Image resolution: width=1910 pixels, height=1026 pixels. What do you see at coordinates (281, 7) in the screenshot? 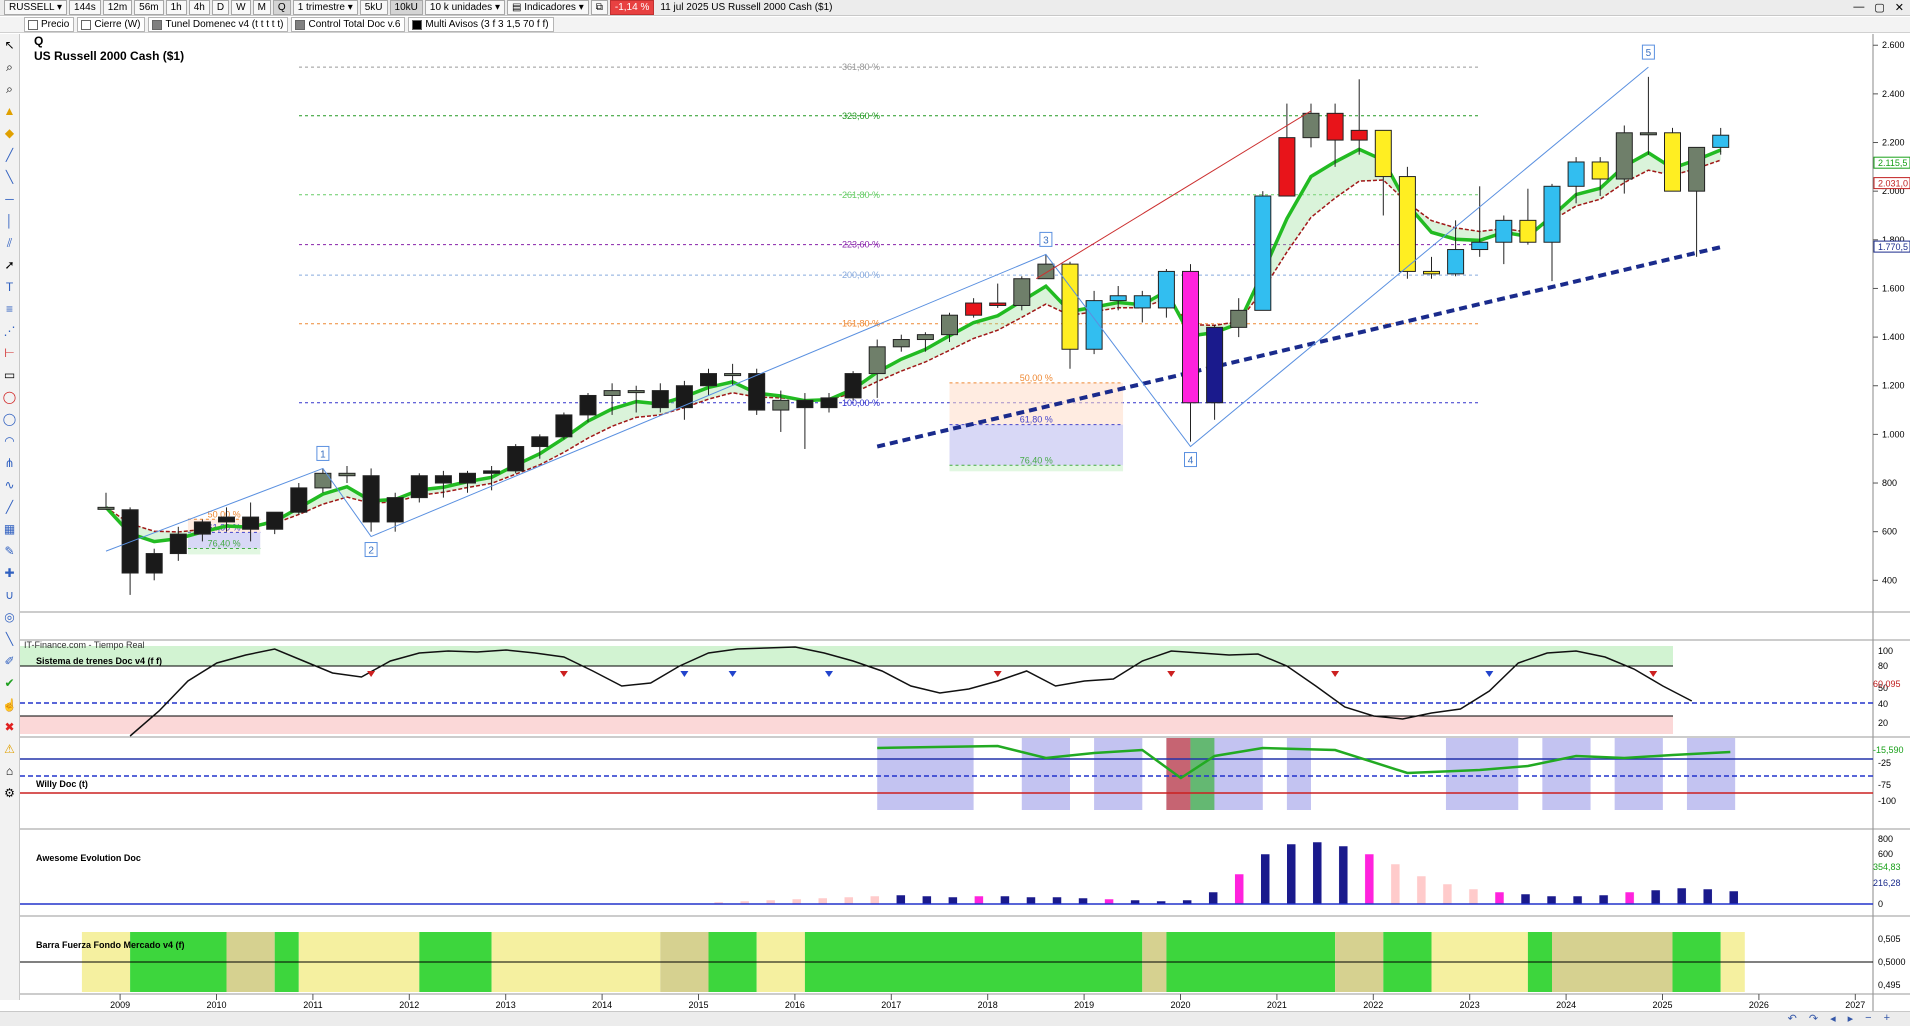
I see `interval-q: Q` at bounding box center [281, 7].